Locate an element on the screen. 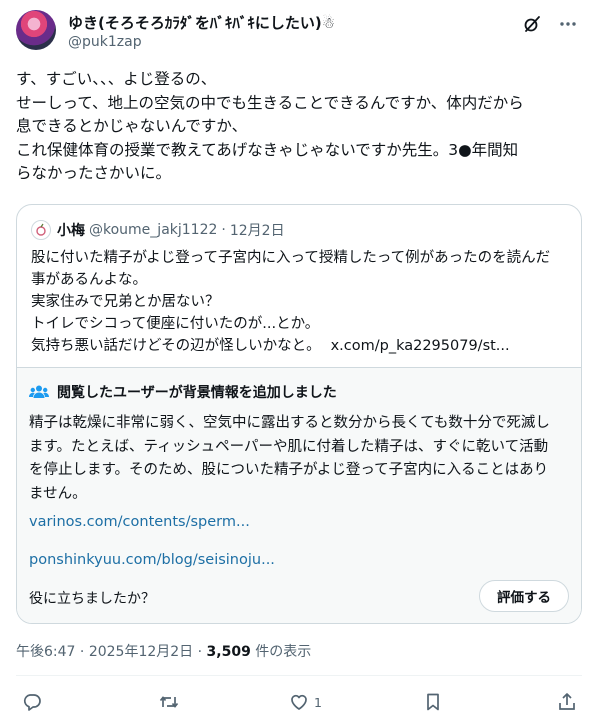  action-bar: 1 is located at coordinates (299, 704).